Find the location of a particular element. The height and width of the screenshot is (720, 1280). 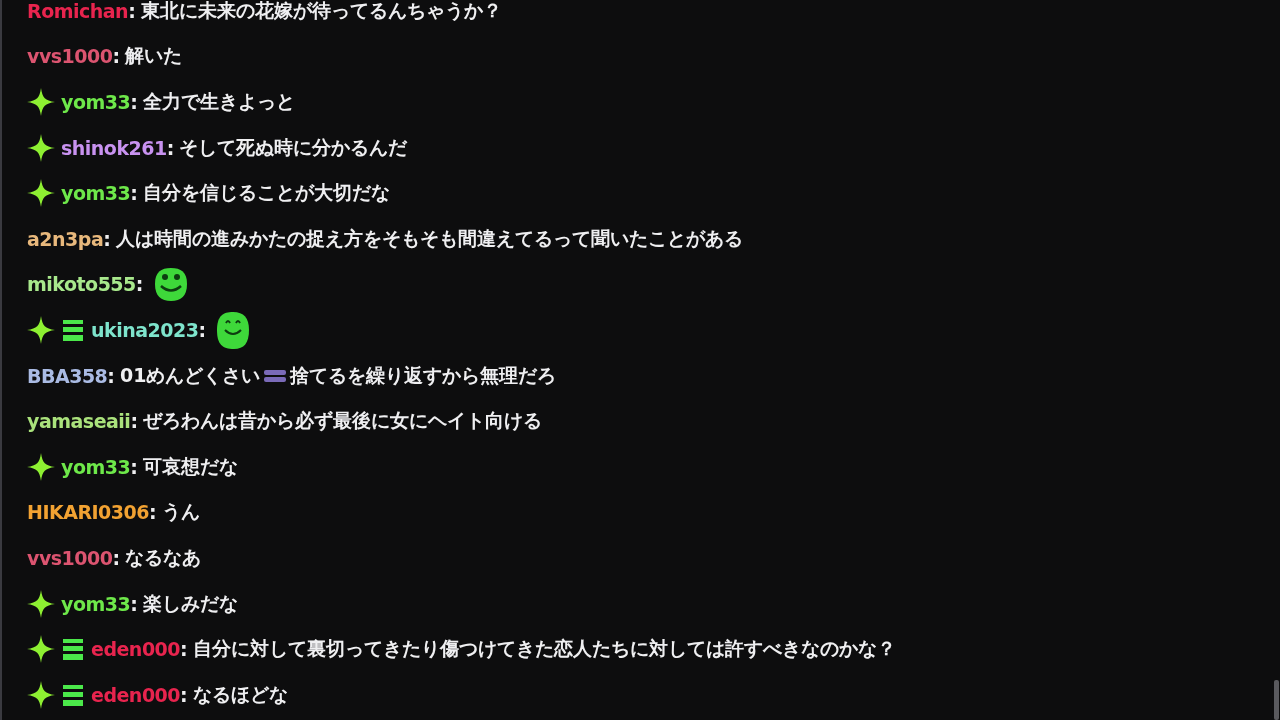

blob-emote-icon is located at coordinates (233, 329).